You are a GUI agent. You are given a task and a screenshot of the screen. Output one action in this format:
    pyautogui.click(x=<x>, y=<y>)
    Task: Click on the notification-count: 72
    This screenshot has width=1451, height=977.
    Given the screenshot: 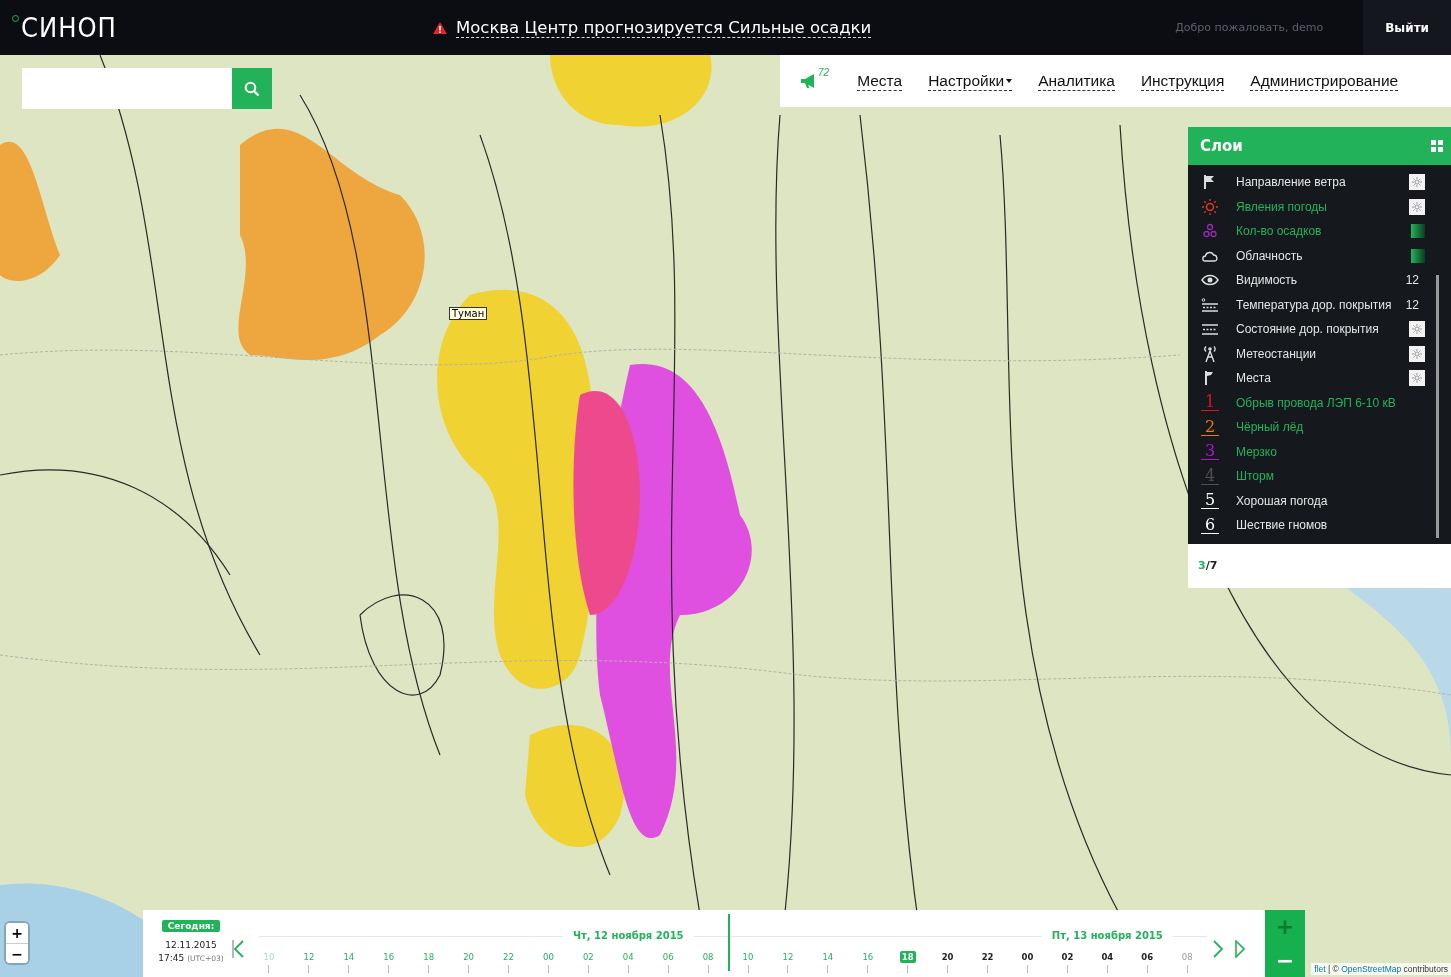 What is the action you would take?
    pyautogui.click(x=824, y=72)
    